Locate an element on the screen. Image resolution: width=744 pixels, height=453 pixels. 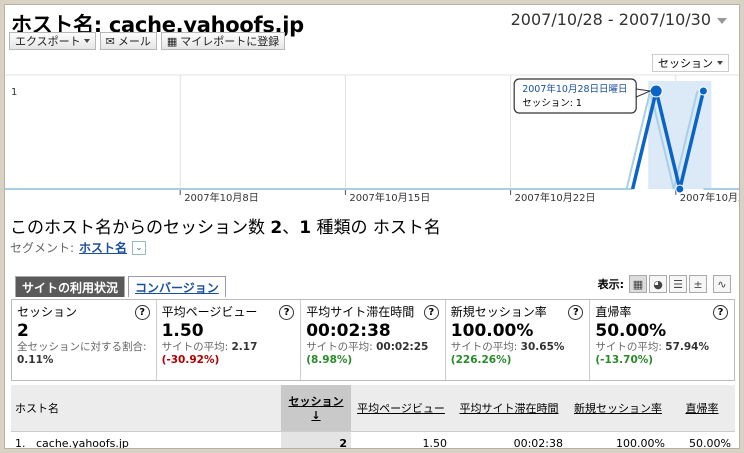
sort-down-arrow-icon: ↓ is located at coordinates (316, 416).